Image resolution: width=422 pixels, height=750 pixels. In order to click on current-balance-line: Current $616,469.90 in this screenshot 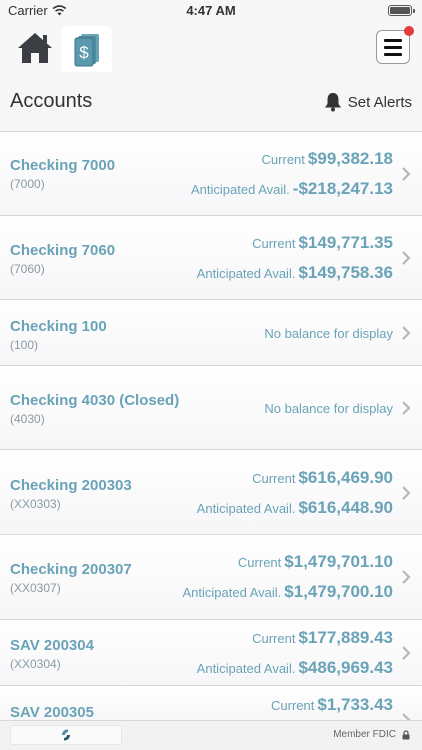, I will do `click(322, 478)`.